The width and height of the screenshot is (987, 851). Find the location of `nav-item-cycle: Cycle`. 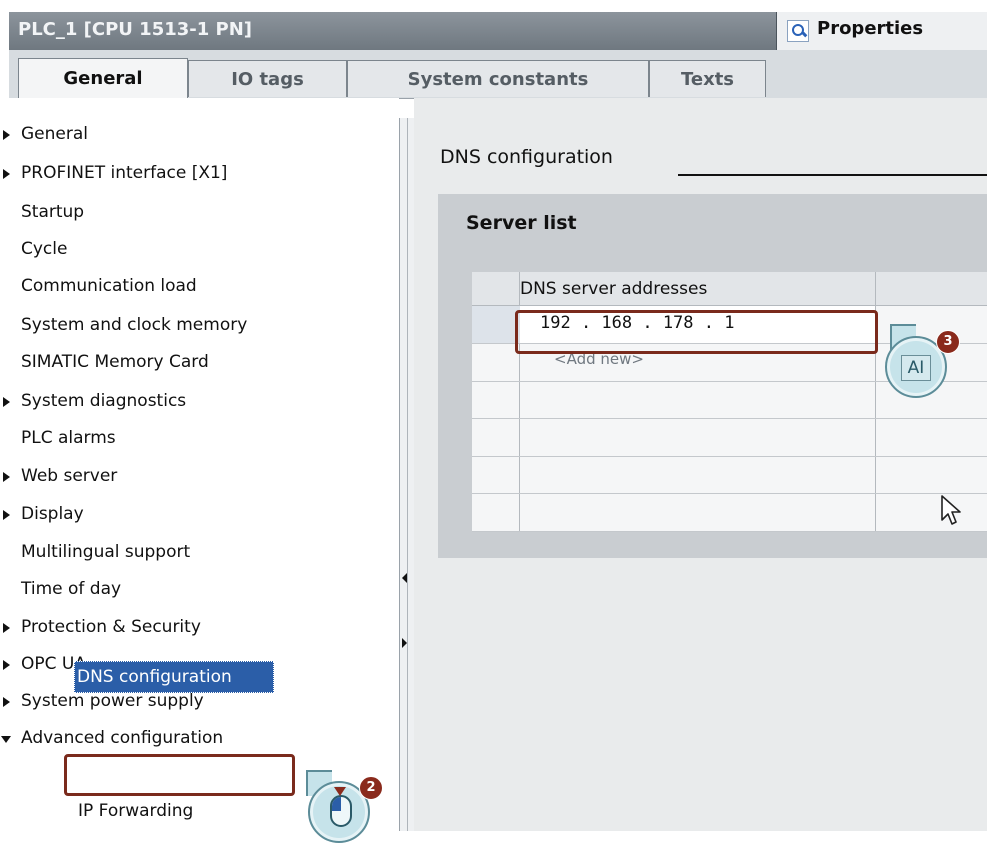

nav-item-cycle: Cycle is located at coordinates (199, 249).